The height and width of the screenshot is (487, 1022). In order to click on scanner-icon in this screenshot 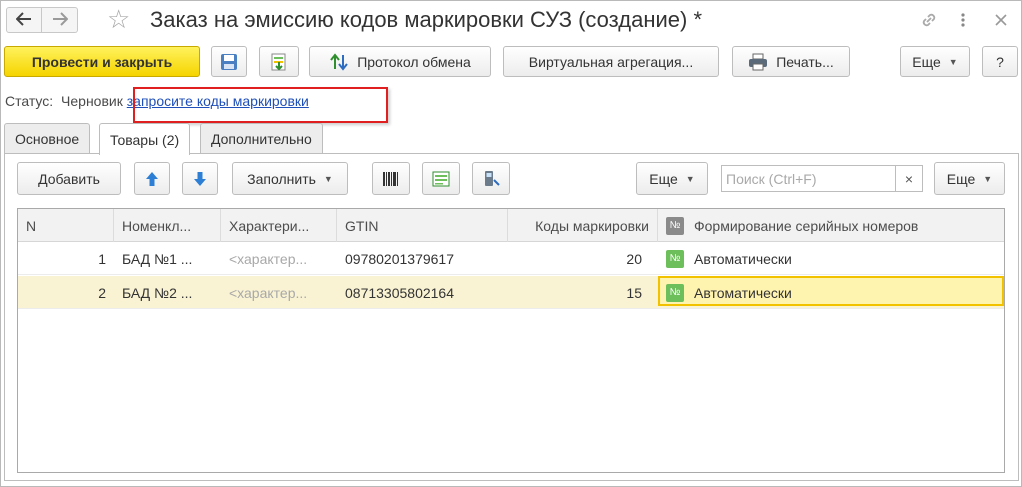, I will do `click(491, 179)`.